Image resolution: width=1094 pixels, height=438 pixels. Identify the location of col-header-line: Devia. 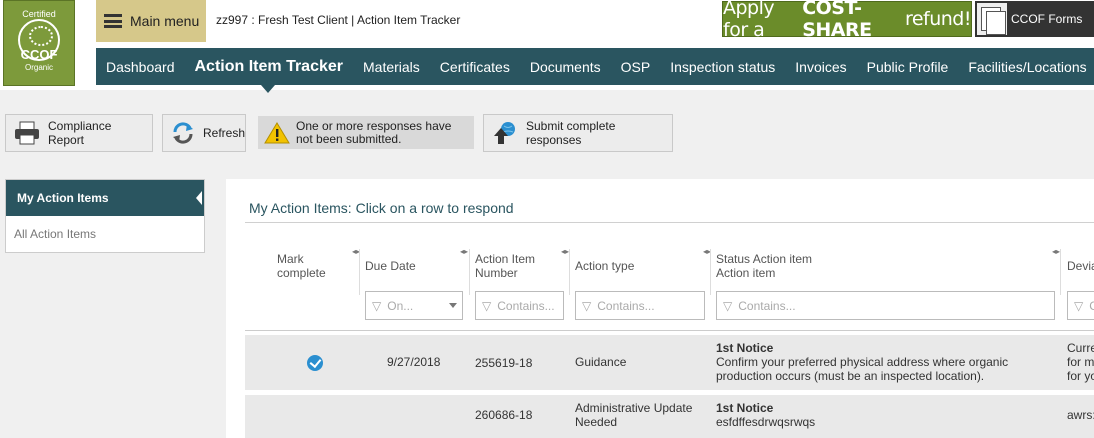
(1080, 266).